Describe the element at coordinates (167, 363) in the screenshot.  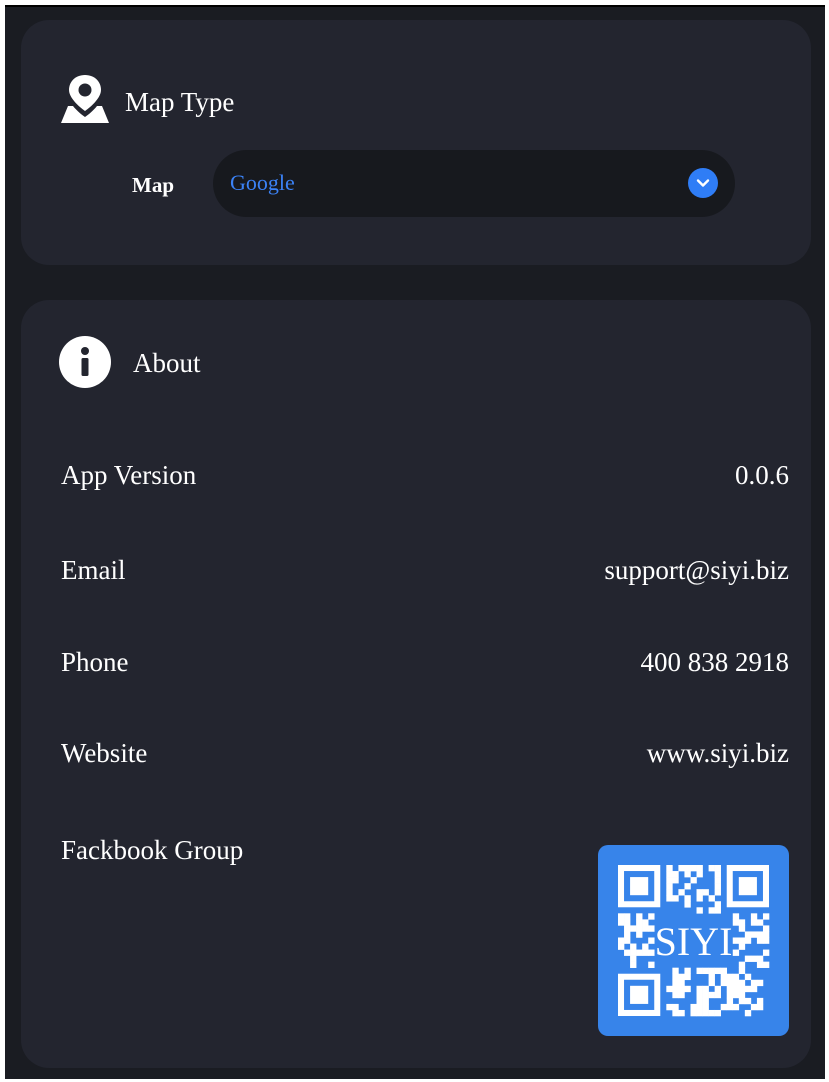
I see `about-title: About` at that location.